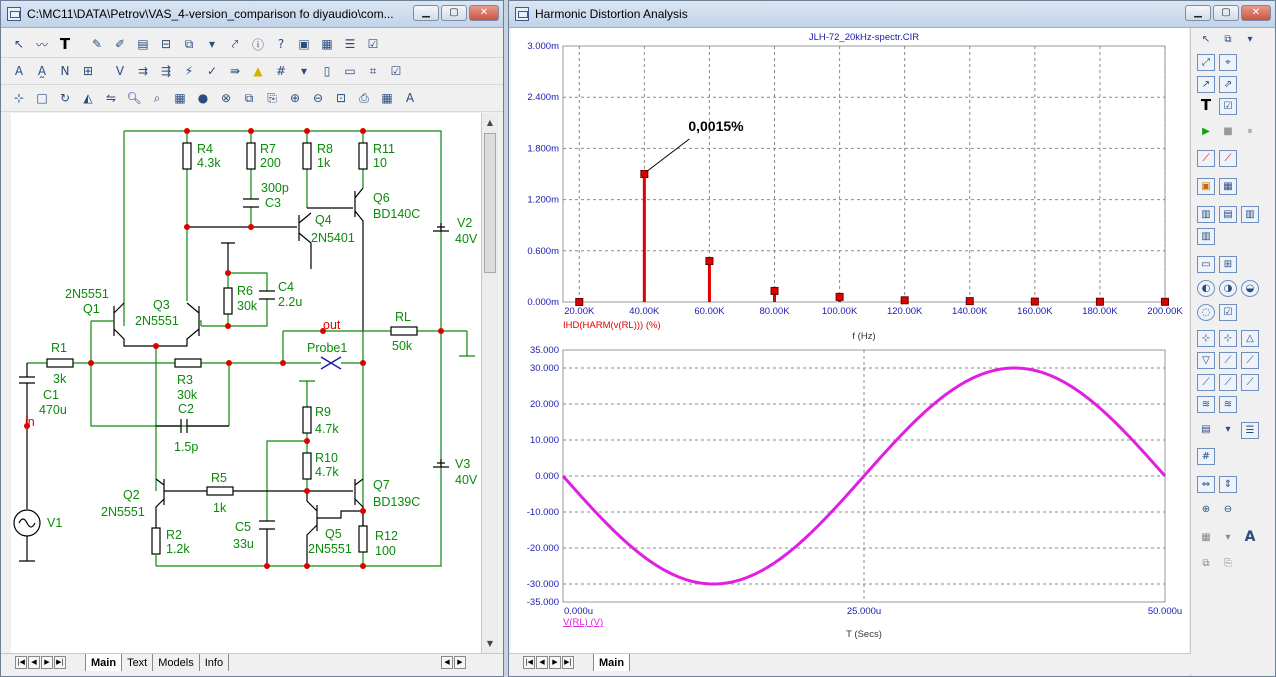  I want to click on resistor-RL, so click(404, 331).